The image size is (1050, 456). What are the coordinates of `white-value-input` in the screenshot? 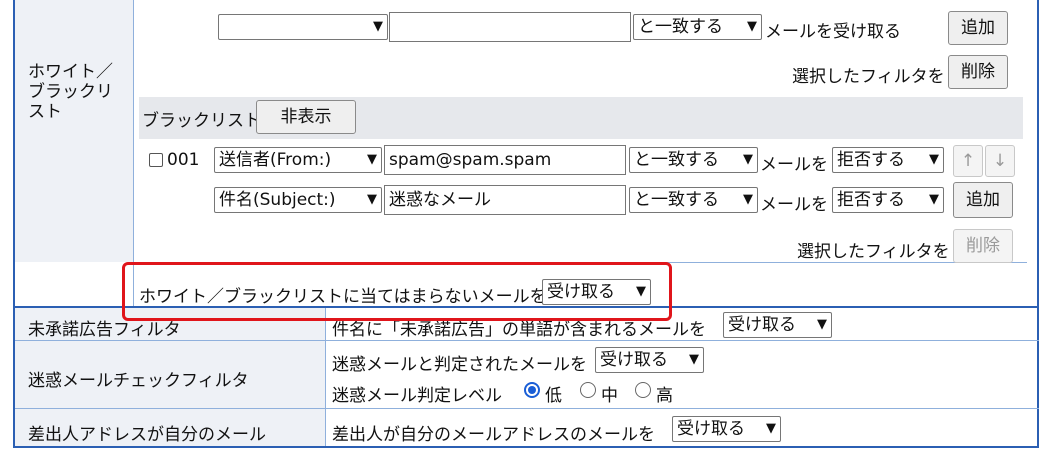 It's located at (510, 27).